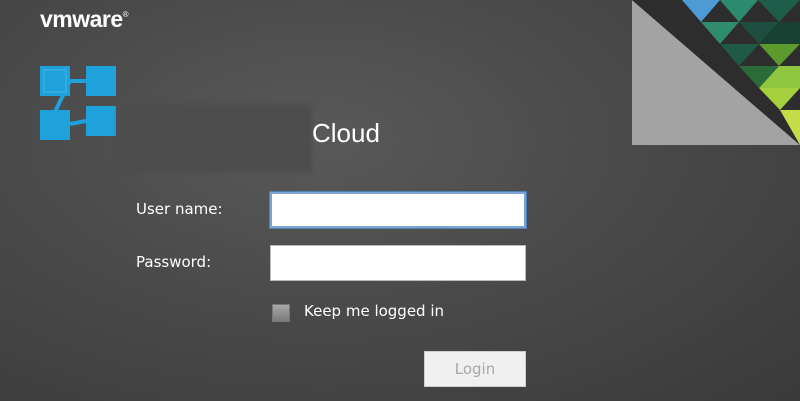 The image size is (800, 401). What do you see at coordinates (346, 133) in the screenshot?
I see `product-title: Cloud` at bounding box center [346, 133].